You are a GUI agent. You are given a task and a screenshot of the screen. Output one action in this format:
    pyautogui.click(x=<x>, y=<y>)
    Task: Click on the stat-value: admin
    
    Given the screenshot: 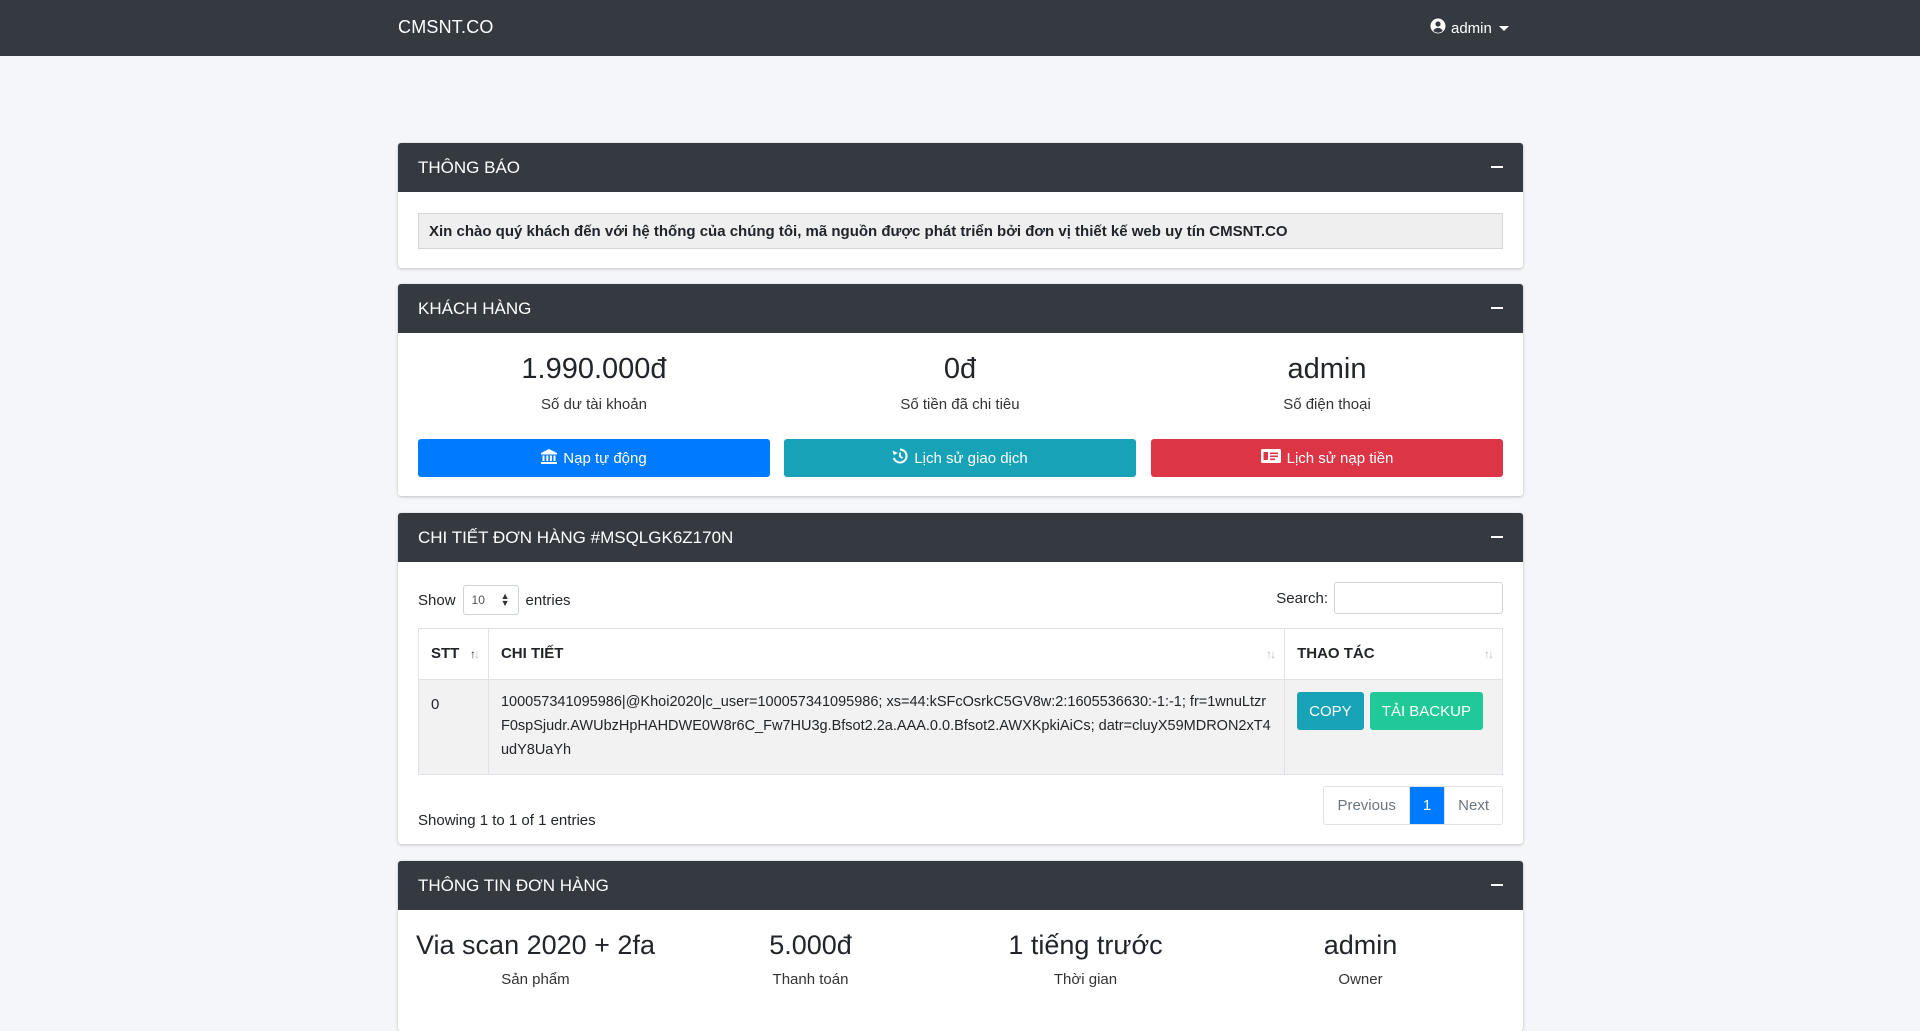 What is the action you would take?
    pyautogui.click(x=1327, y=369)
    